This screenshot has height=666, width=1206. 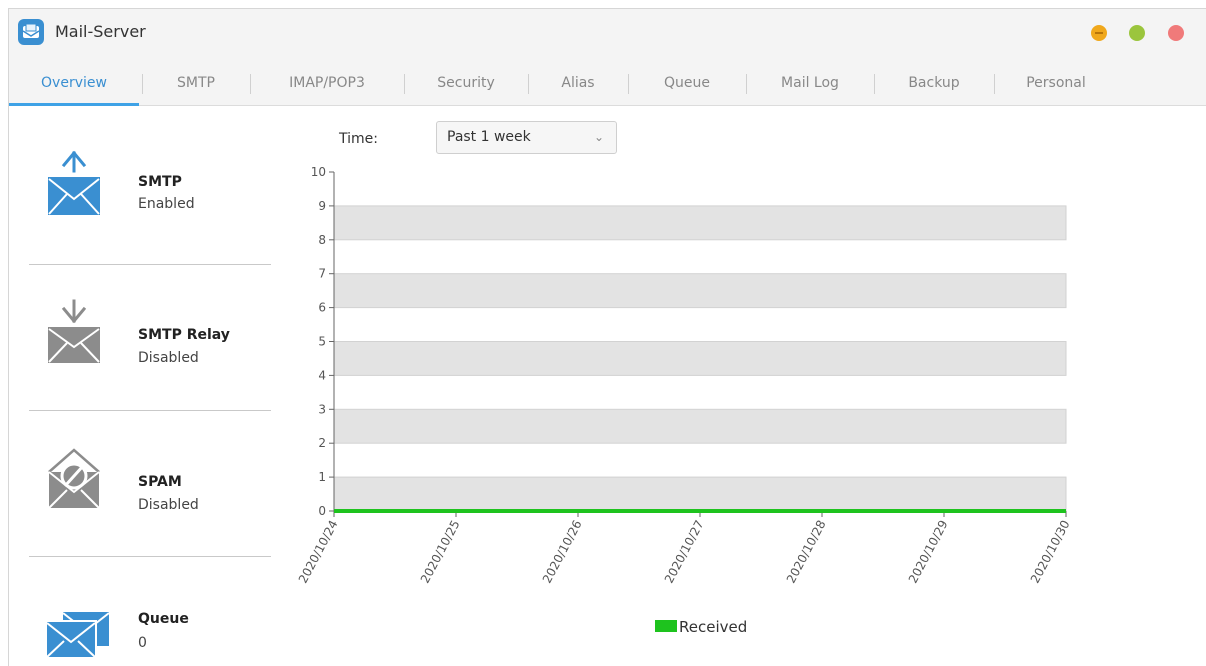 I want to click on y-tick-label: 5, so click(x=322, y=342).